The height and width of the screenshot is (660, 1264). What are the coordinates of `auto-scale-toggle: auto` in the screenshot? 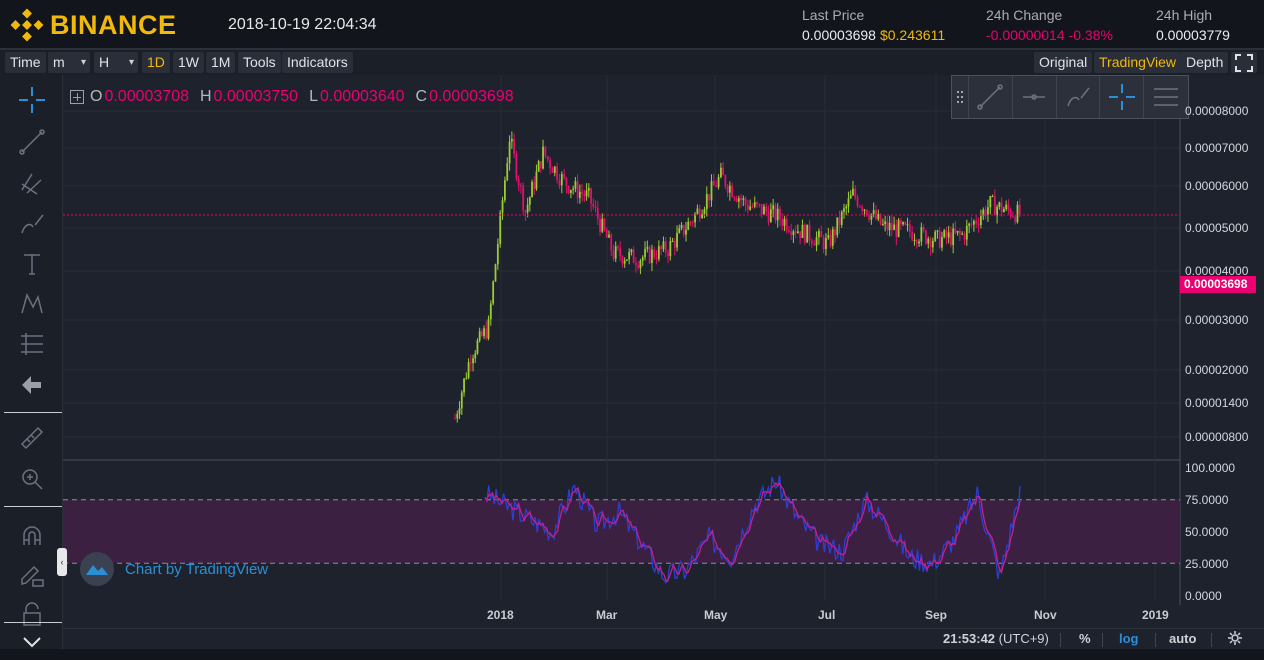 It's located at (1182, 638).